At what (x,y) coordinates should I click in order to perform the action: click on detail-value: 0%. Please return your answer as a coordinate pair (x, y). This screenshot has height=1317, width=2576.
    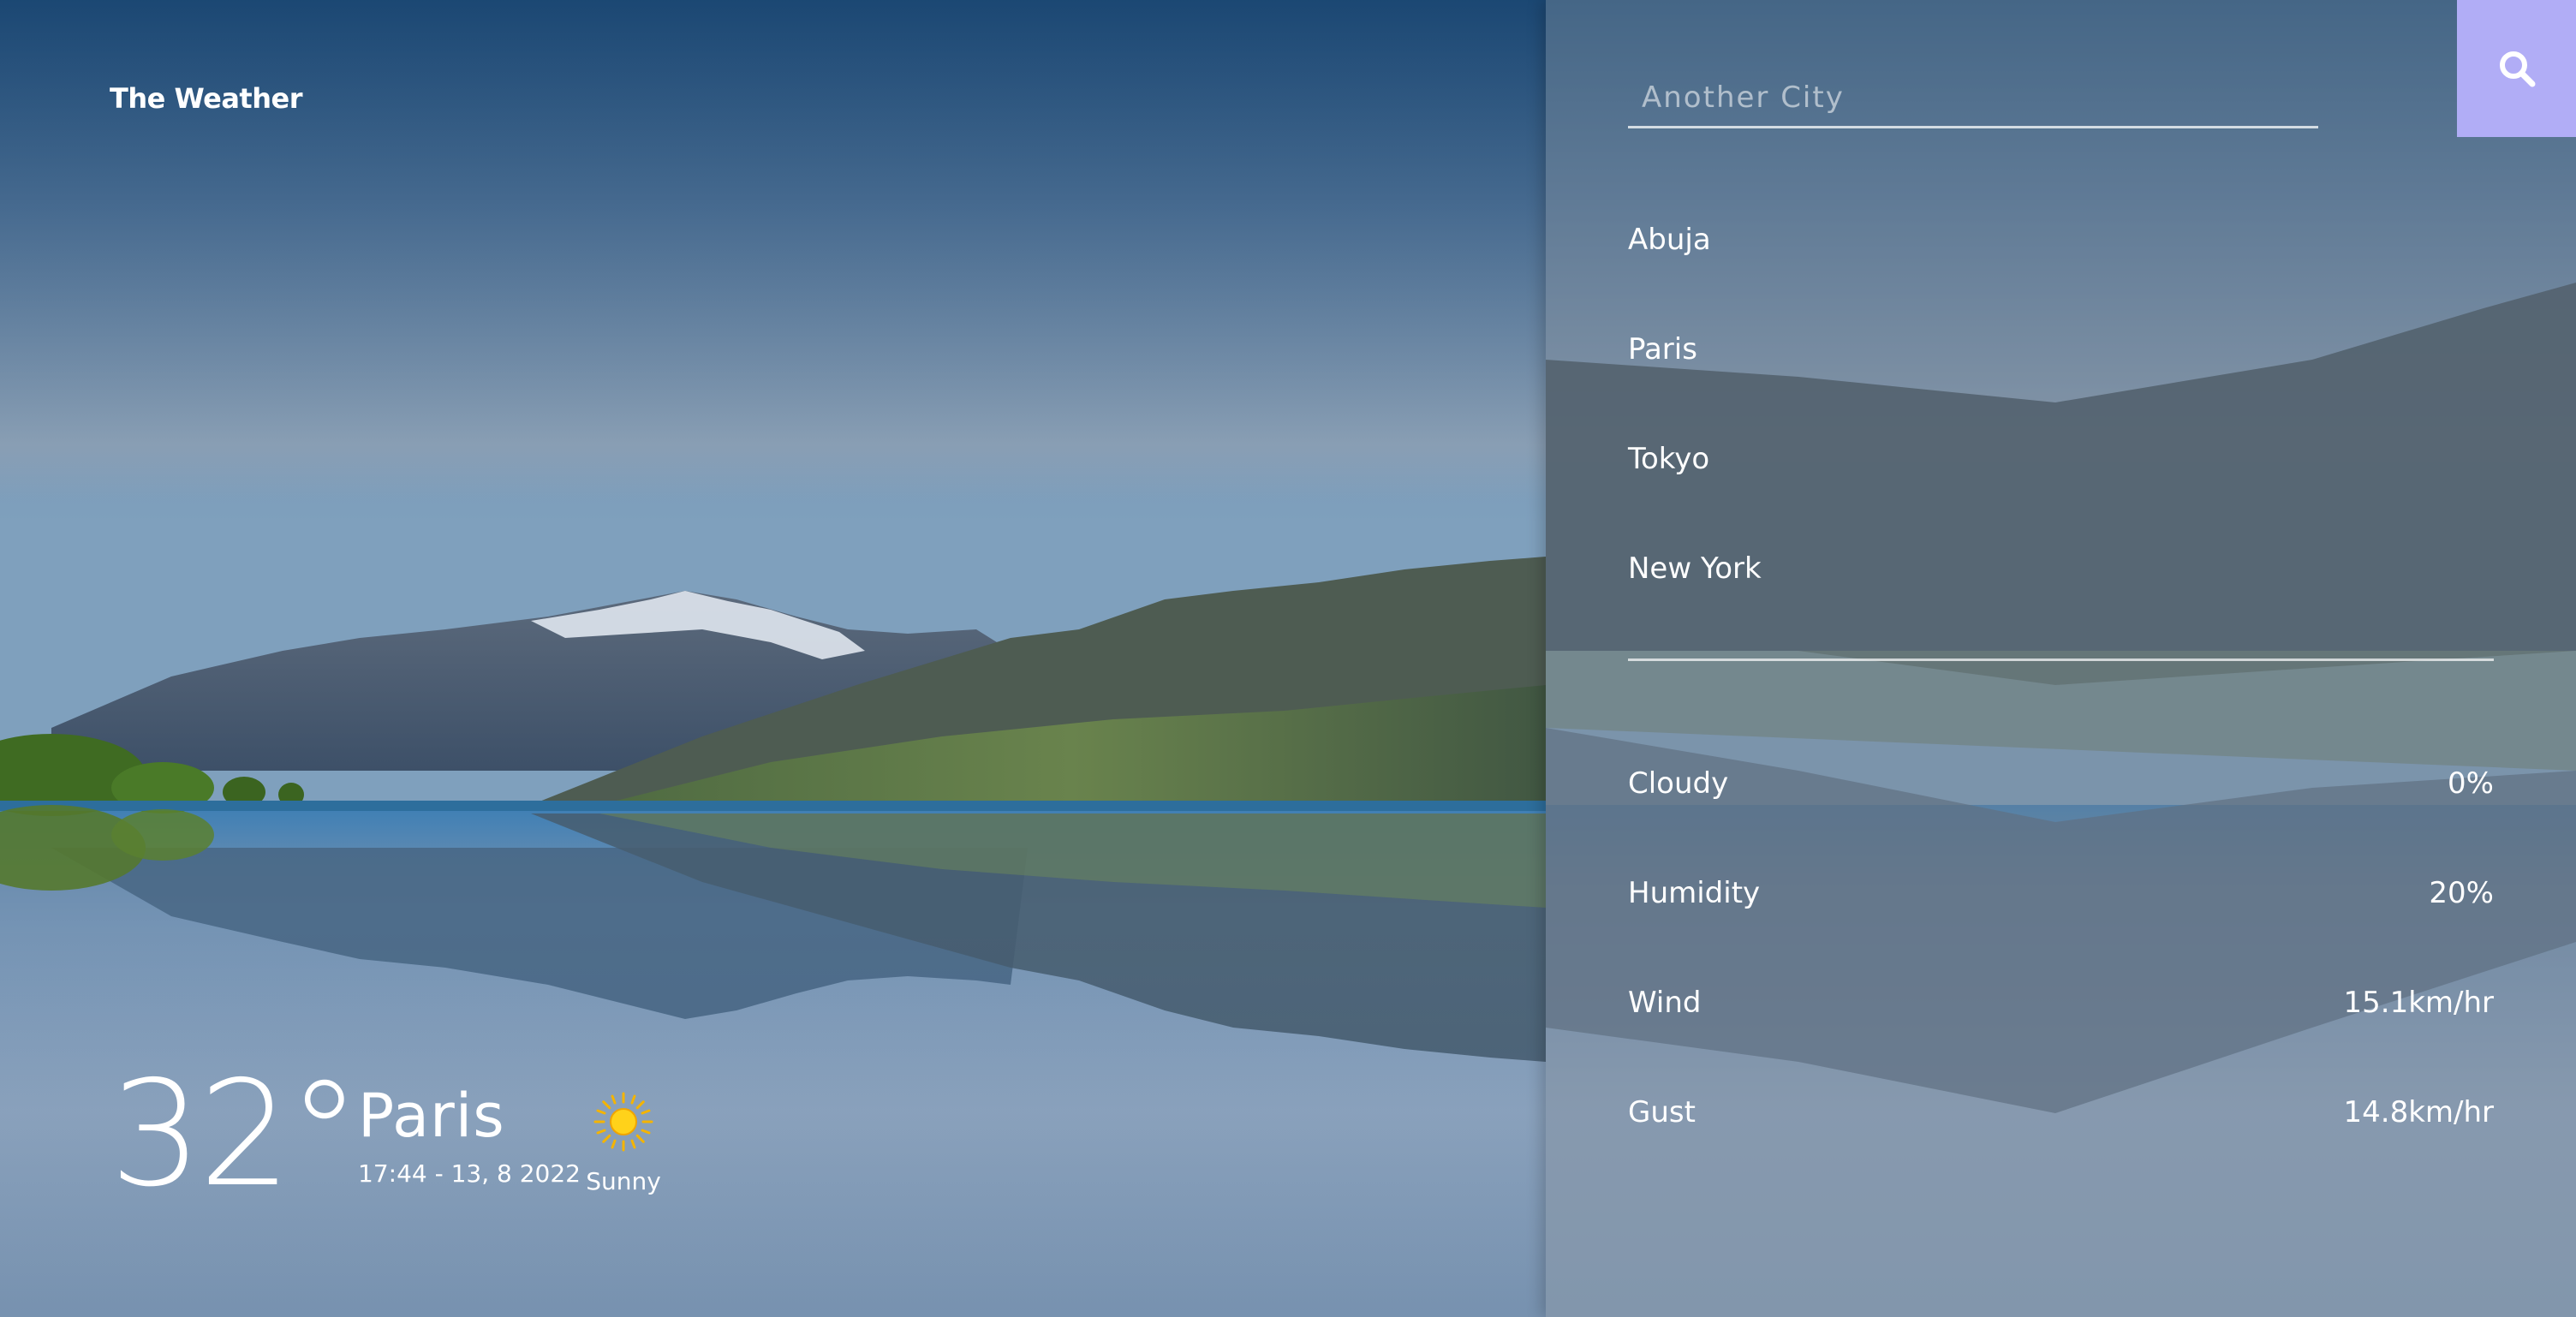
    Looking at the image, I should click on (2471, 783).